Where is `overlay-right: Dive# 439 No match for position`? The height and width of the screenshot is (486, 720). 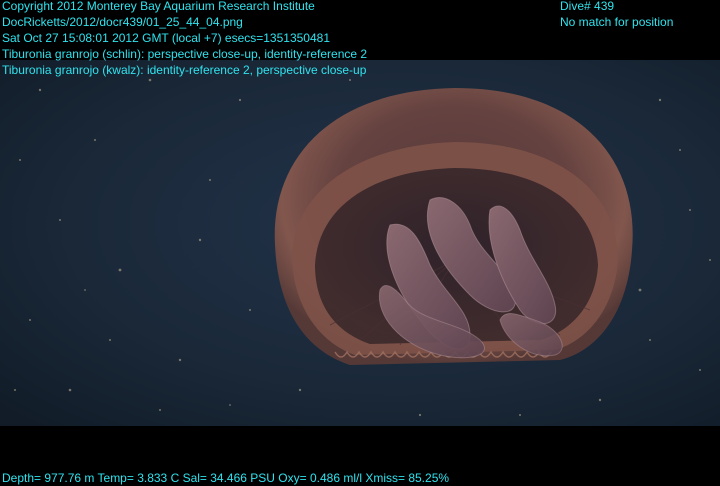 overlay-right: Dive# 439 No match for position is located at coordinates (616, 15).